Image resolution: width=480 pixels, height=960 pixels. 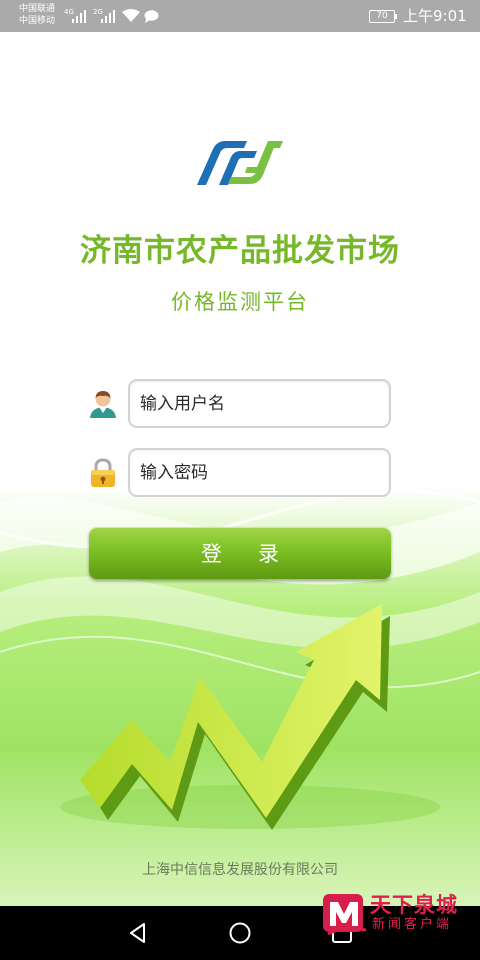 What do you see at coordinates (240, 251) in the screenshot?
I see `app-title: 济南市农产品批发市场` at bounding box center [240, 251].